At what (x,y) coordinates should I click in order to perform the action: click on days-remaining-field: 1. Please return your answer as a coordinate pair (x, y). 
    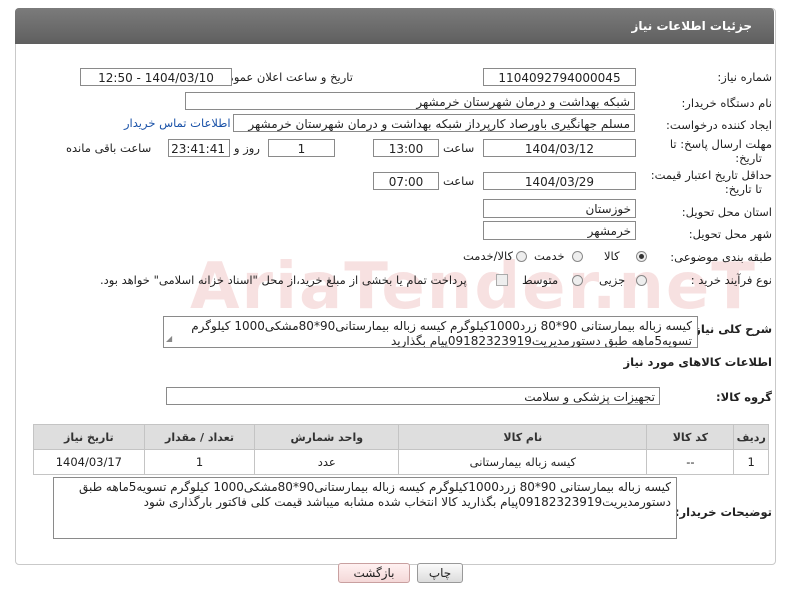
    Looking at the image, I should click on (301, 148).